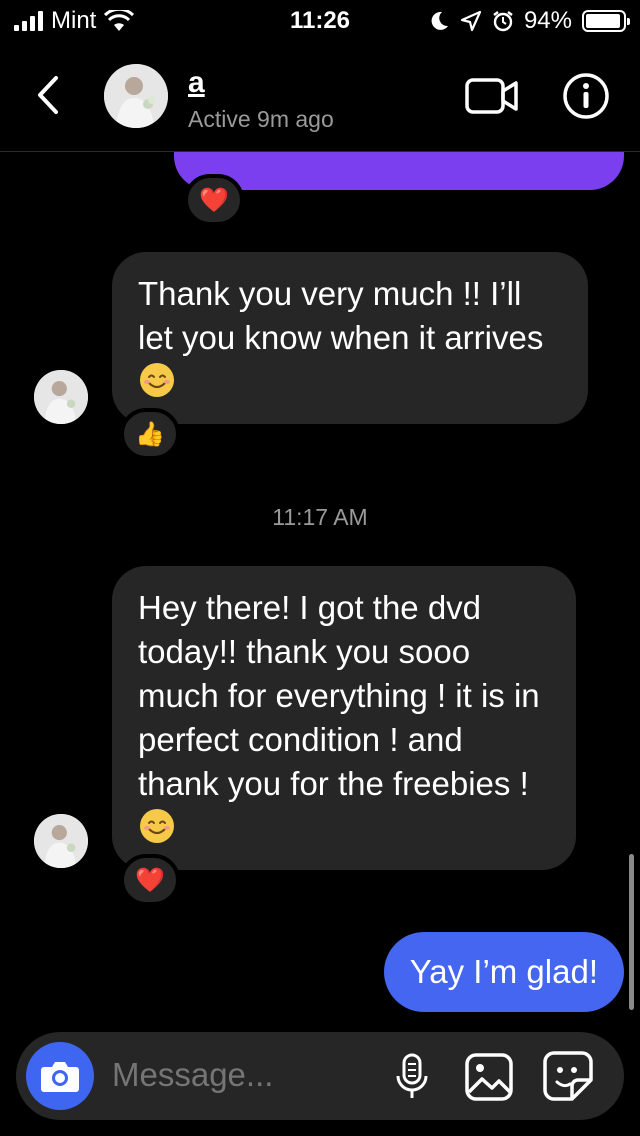 Image resolution: width=640 pixels, height=1136 pixels. Describe the element at coordinates (492, 96) in the screenshot. I see `video-call-icon` at that location.